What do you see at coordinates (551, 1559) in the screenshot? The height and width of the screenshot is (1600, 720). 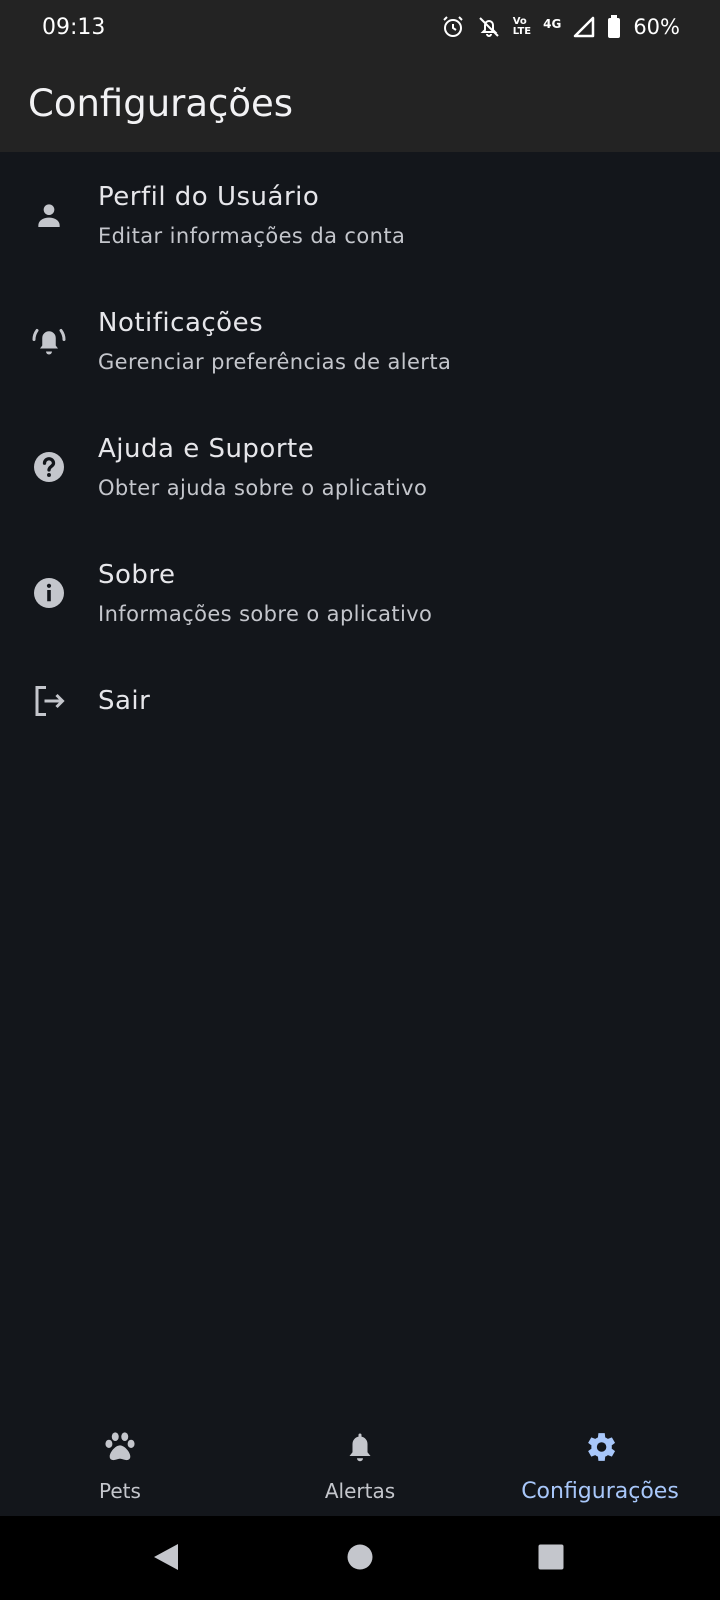 I see `recents-icon` at bounding box center [551, 1559].